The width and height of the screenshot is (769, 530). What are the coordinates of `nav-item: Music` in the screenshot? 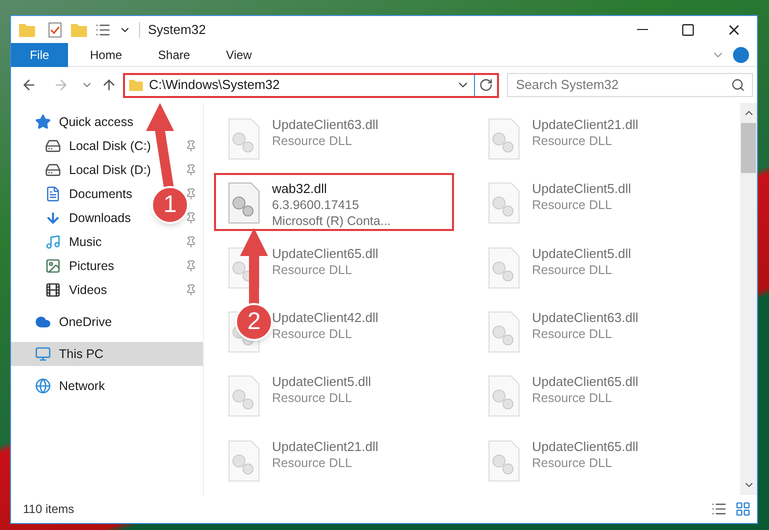 It's located at (73, 242).